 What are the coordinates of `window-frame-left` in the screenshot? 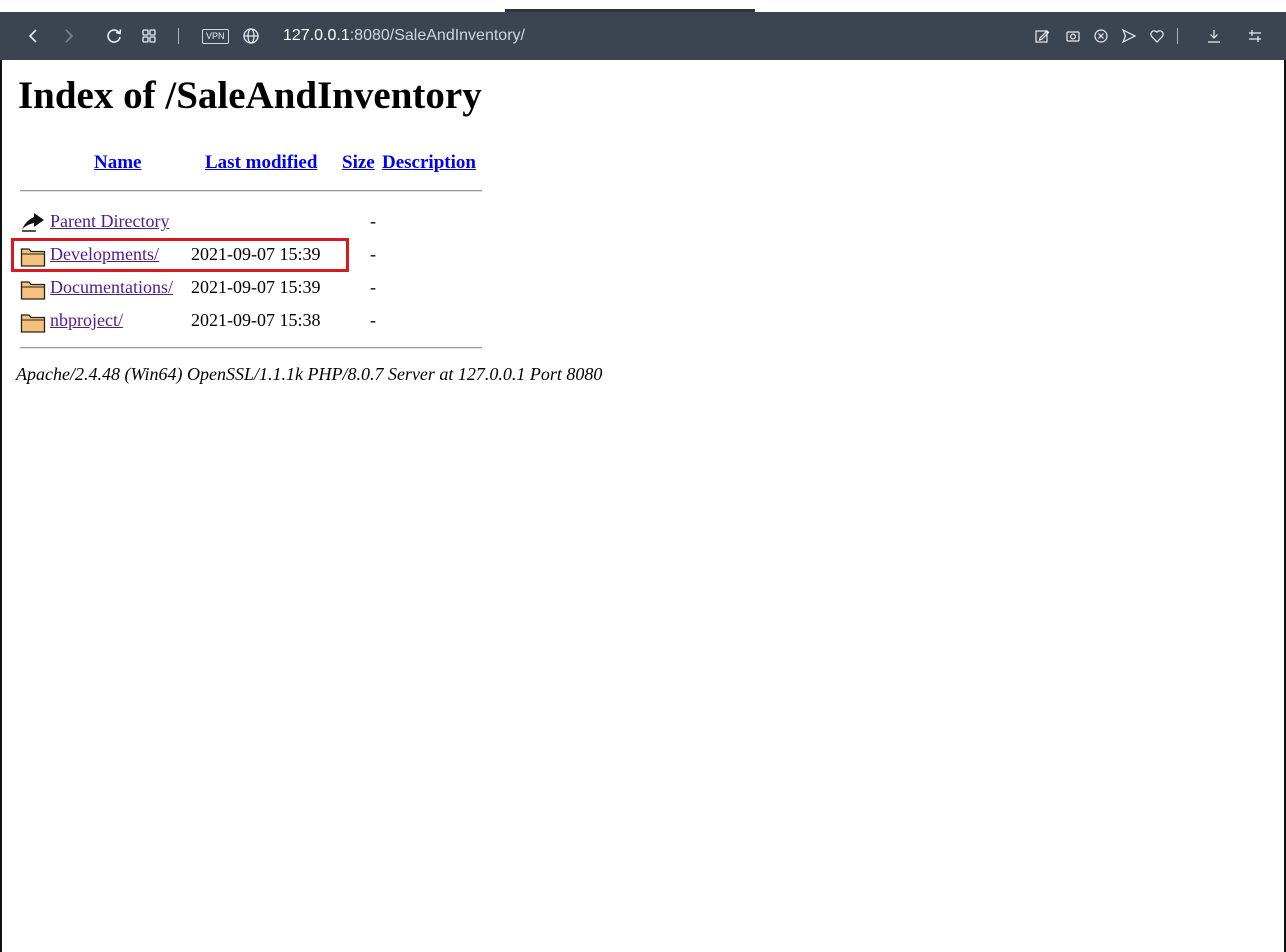 It's located at (1, 482).